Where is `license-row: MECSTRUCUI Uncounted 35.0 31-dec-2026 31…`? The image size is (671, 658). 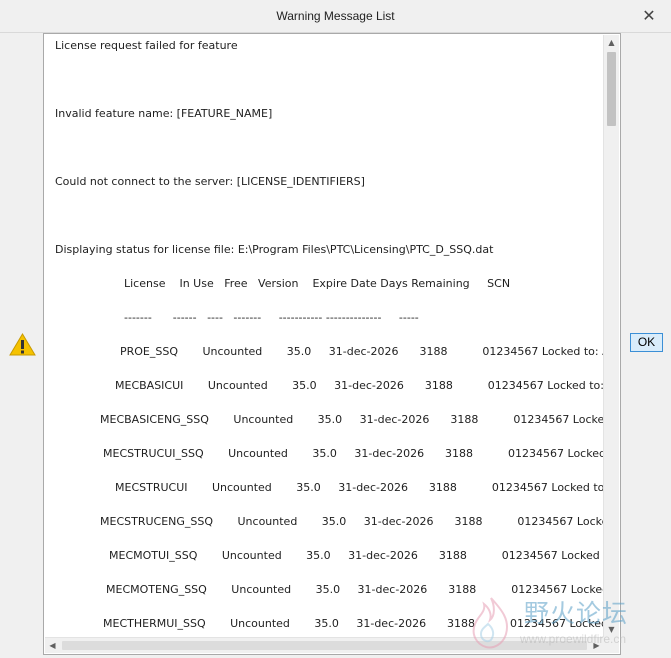
license-row: MECSTRUCUI Uncounted 35.0 31-dec-2026 31… is located at coordinates (359, 487).